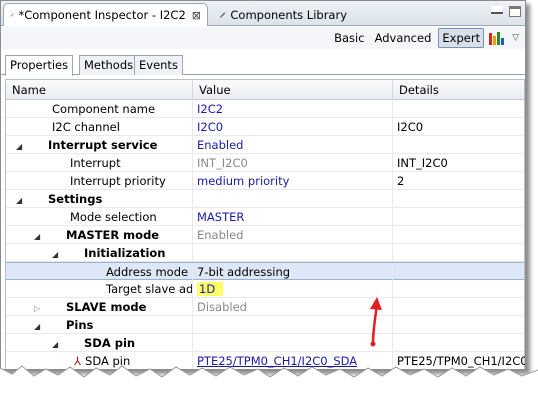 This screenshot has height=407, width=538. What do you see at coordinates (461, 38) in the screenshot?
I see `expert-mode-button: Expert` at bounding box center [461, 38].